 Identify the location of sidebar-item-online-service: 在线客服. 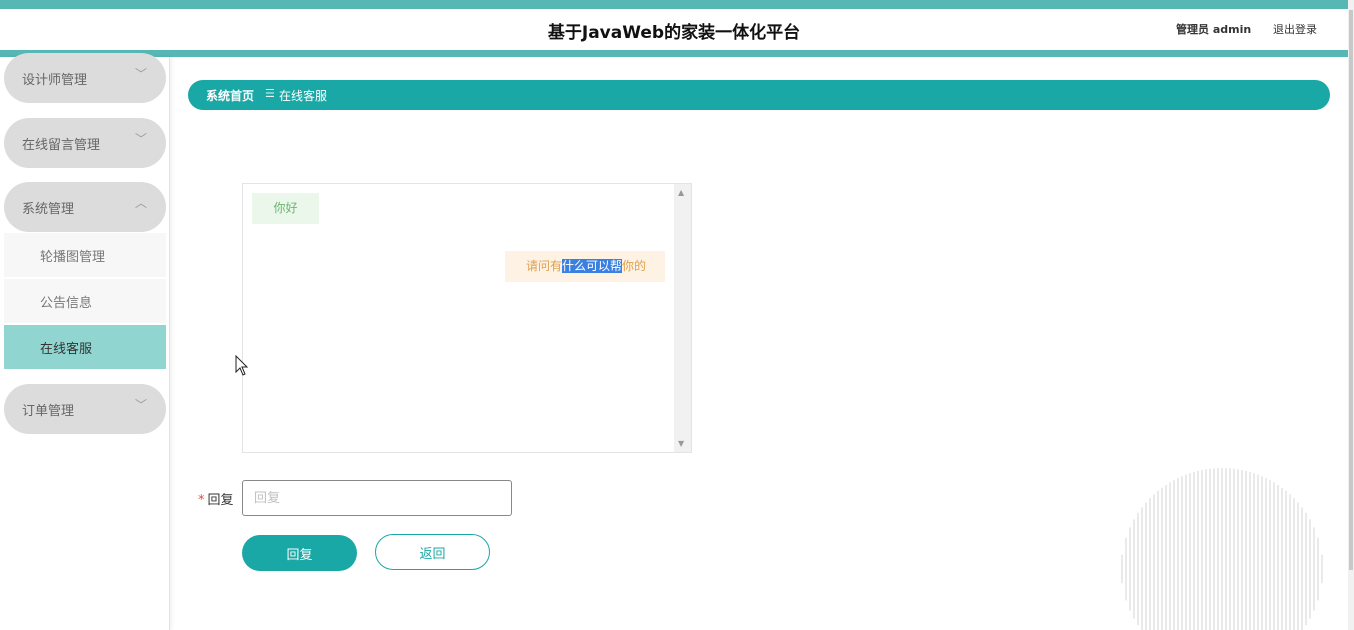
(85, 347).